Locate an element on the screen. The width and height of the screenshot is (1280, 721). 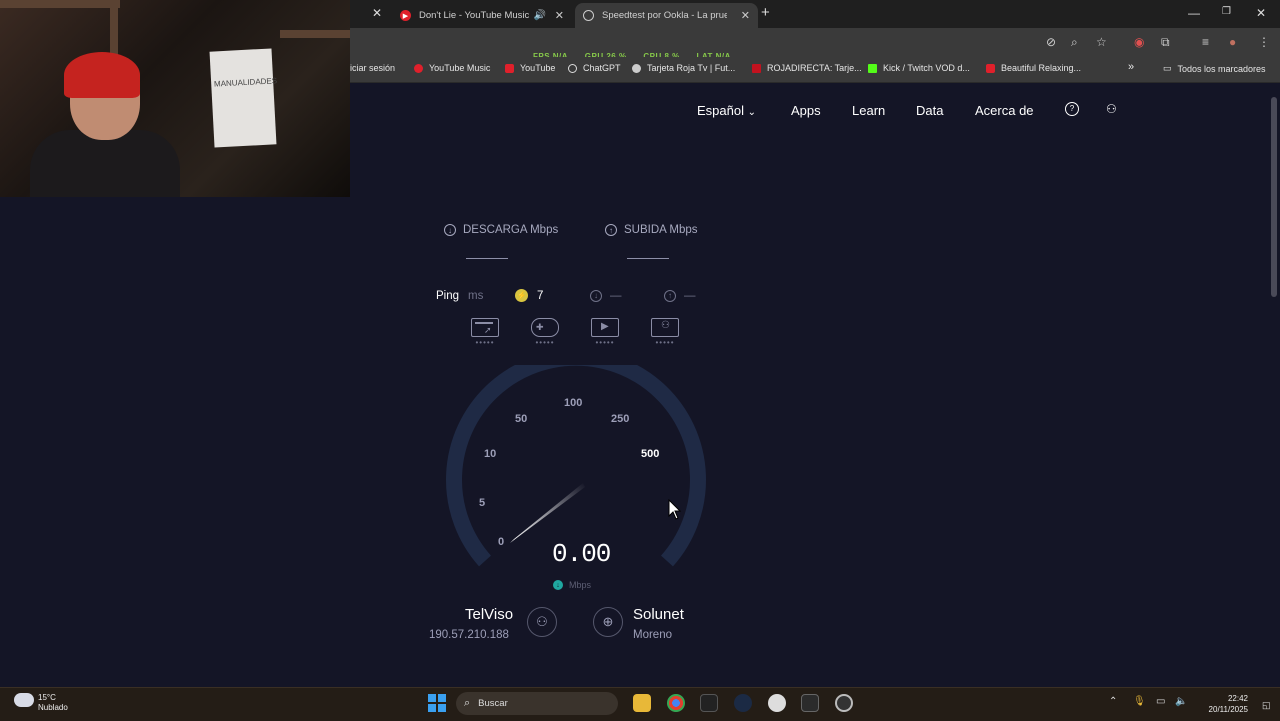
maximize-icon: ❐ is located at coordinates (1226, 11).